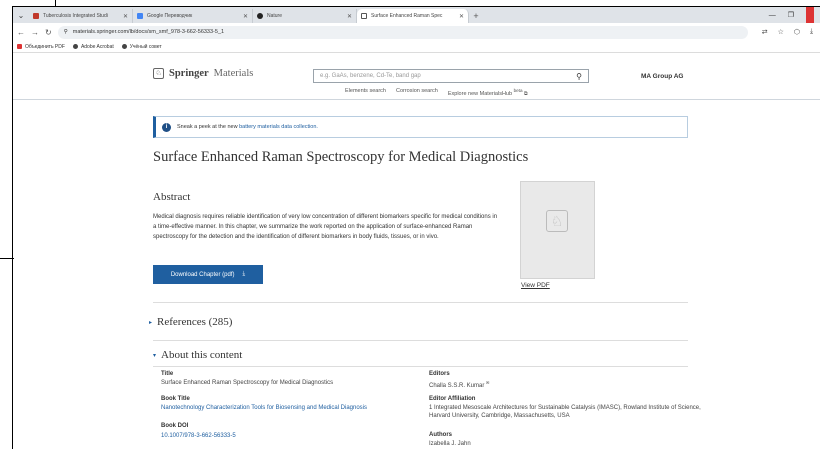  I want to click on abstract-heading: Abstract, so click(172, 197).